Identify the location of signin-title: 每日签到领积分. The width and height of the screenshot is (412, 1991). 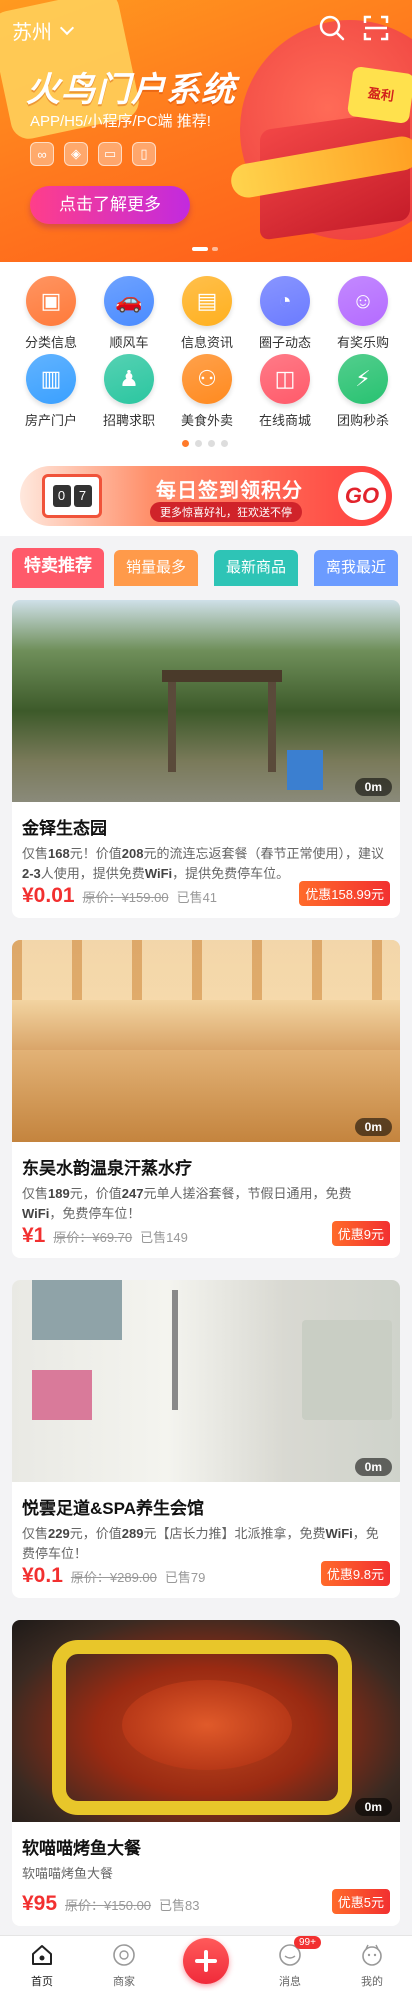
(229, 491).